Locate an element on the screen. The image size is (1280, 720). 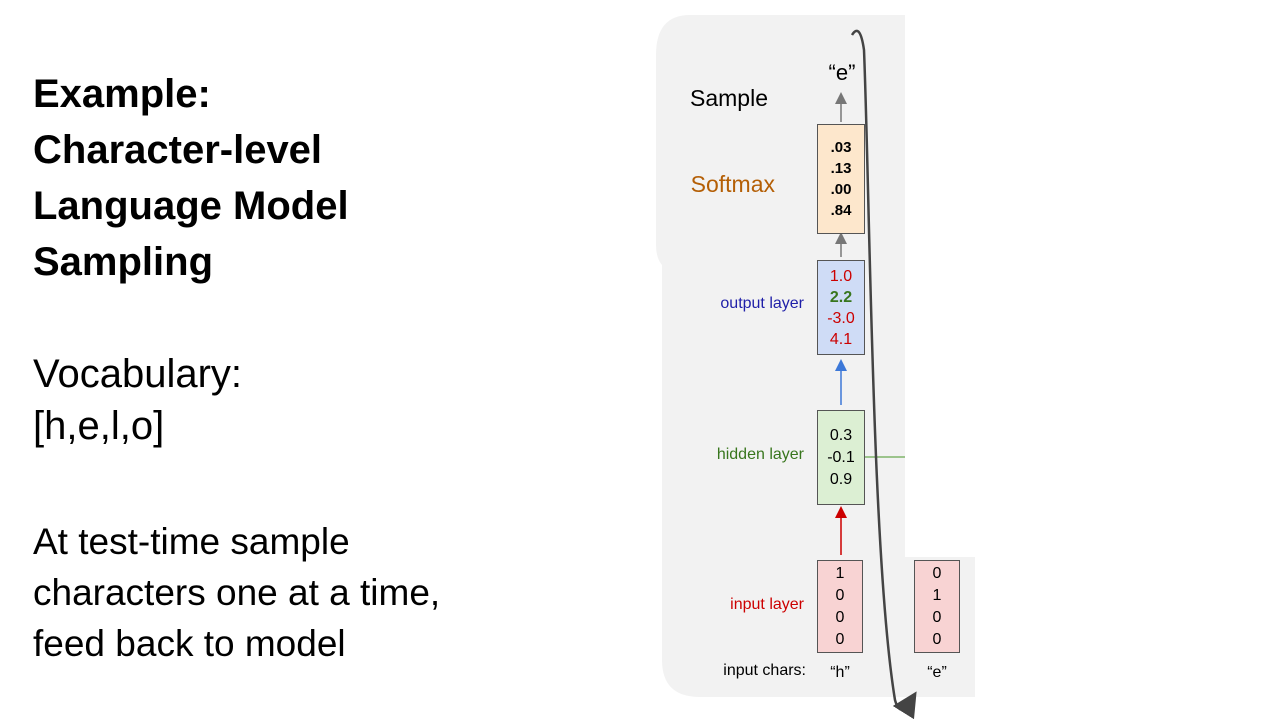
output-value: -3.0 is located at coordinates (841, 318).